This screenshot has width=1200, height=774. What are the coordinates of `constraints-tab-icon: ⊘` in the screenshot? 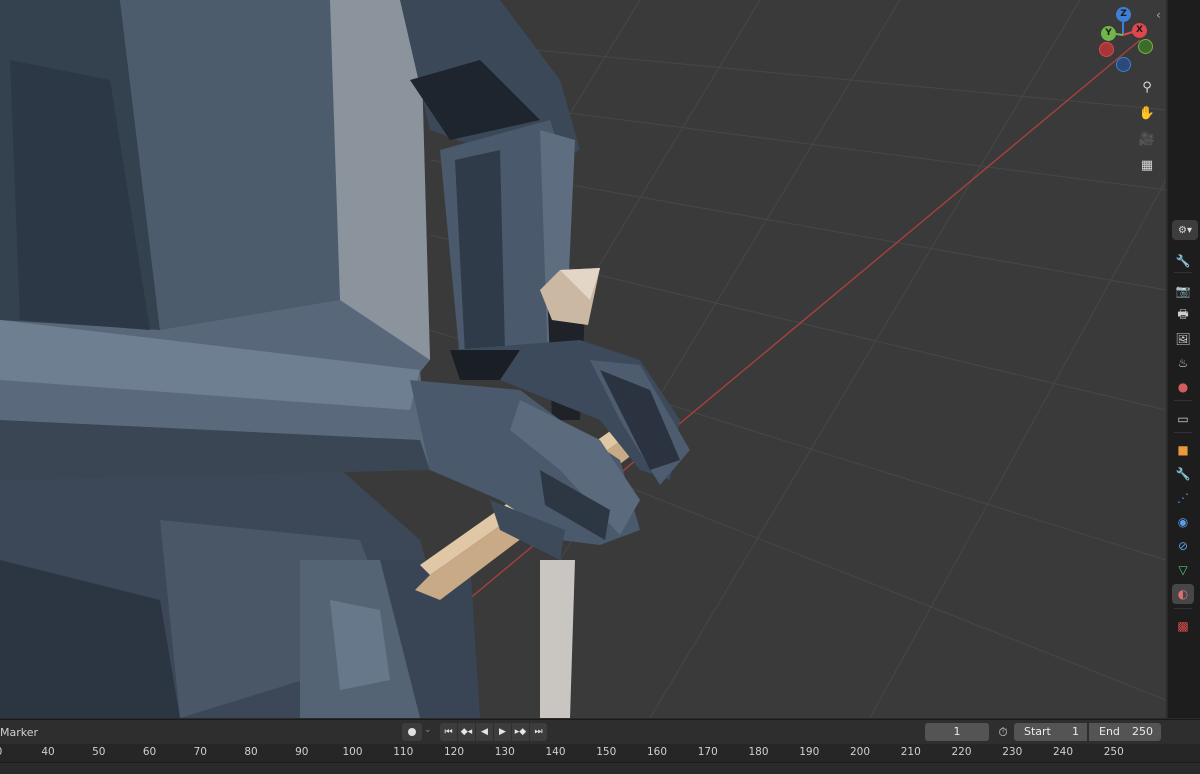 It's located at (1183, 546).